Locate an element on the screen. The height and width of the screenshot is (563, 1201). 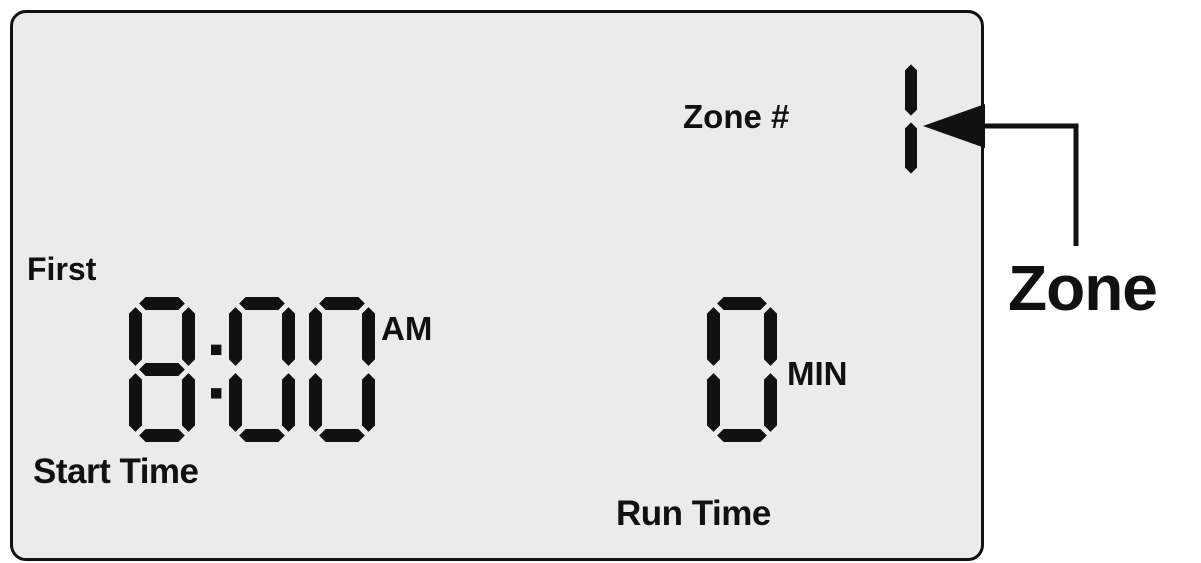
start-time-digits is located at coordinates (252, 369).